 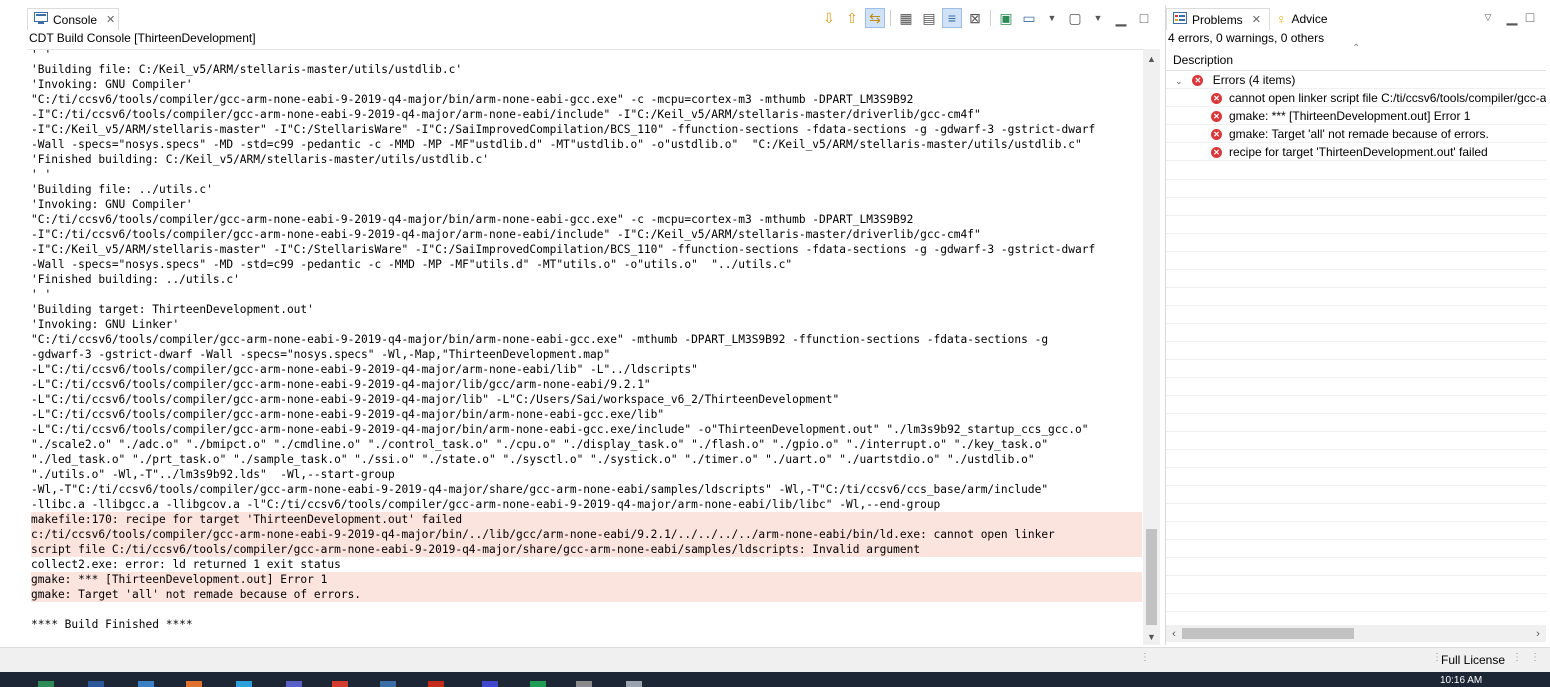 I want to click on open-console-icon: ▢, so click(x=1075, y=18).